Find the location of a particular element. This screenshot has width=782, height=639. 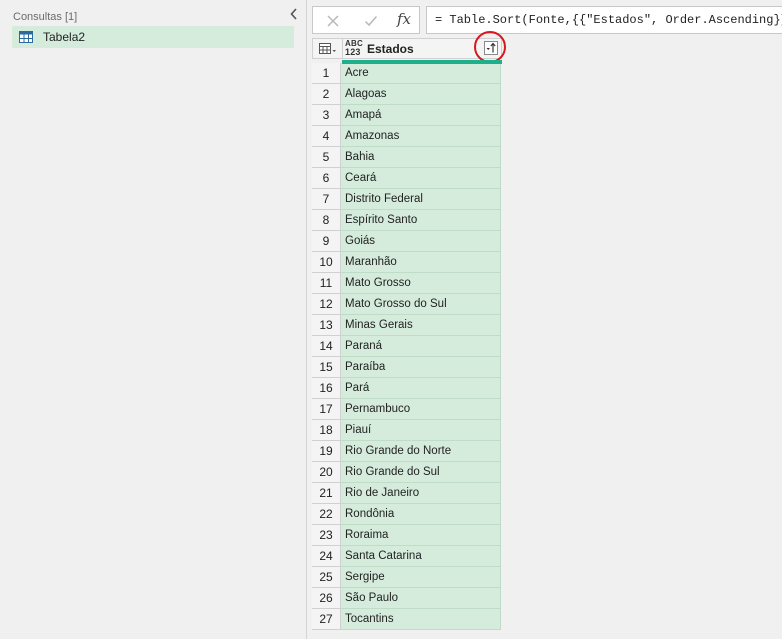

table-row: 14 Paraná is located at coordinates (407, 346).